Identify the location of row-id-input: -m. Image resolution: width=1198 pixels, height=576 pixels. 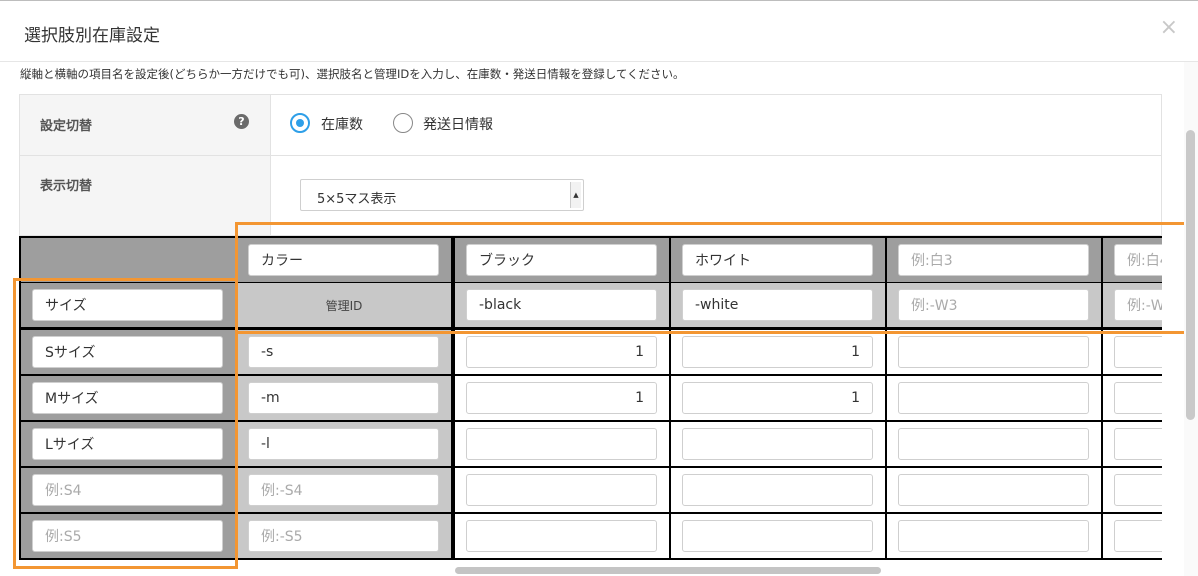
(343, 398).